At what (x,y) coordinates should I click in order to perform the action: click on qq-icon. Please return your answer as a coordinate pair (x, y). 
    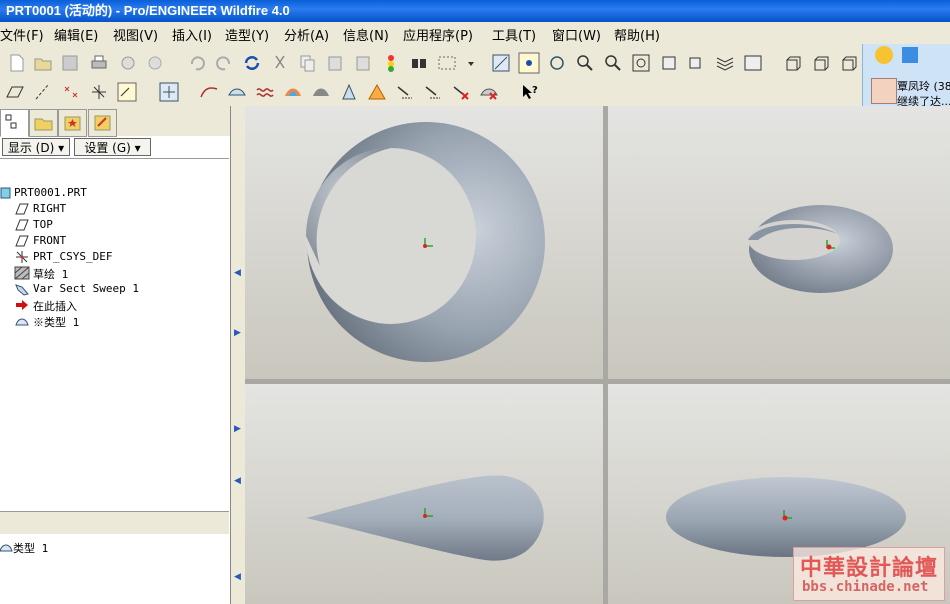
    Looking at the image, I should click on (884, 55).